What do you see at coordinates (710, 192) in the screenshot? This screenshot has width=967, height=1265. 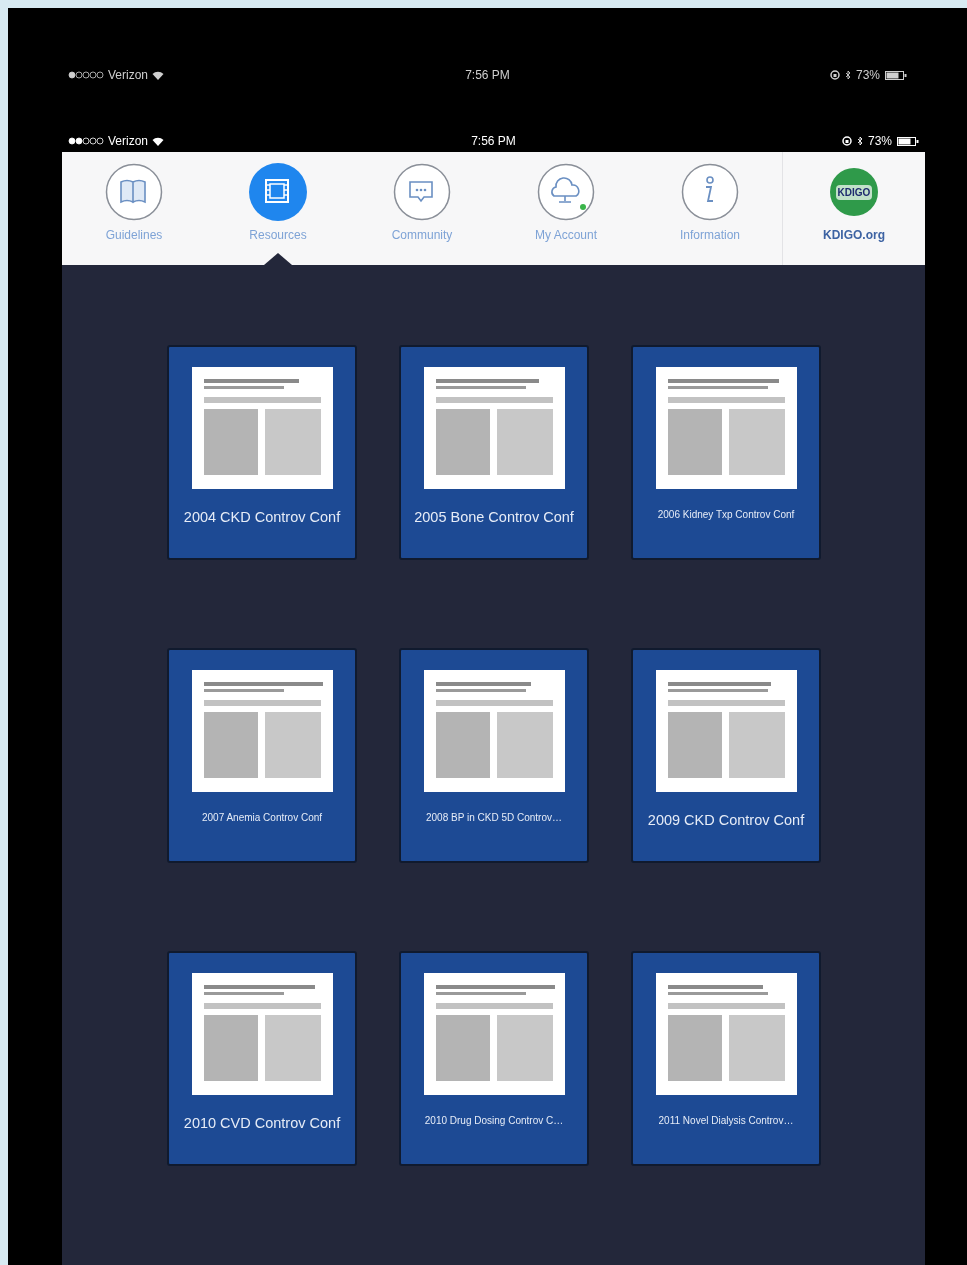 I see `info-icon` at bounding box center [710, 192].